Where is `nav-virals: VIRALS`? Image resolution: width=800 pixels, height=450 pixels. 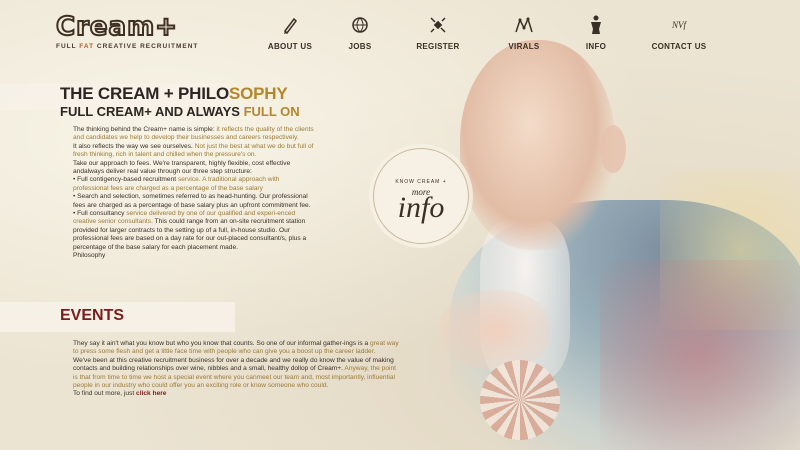 nav-virals: VIRALS is located at coordinates (524, 32).